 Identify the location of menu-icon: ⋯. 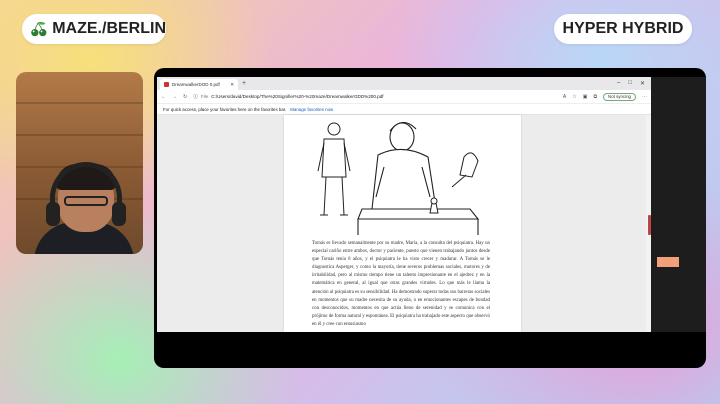
(644, 97).